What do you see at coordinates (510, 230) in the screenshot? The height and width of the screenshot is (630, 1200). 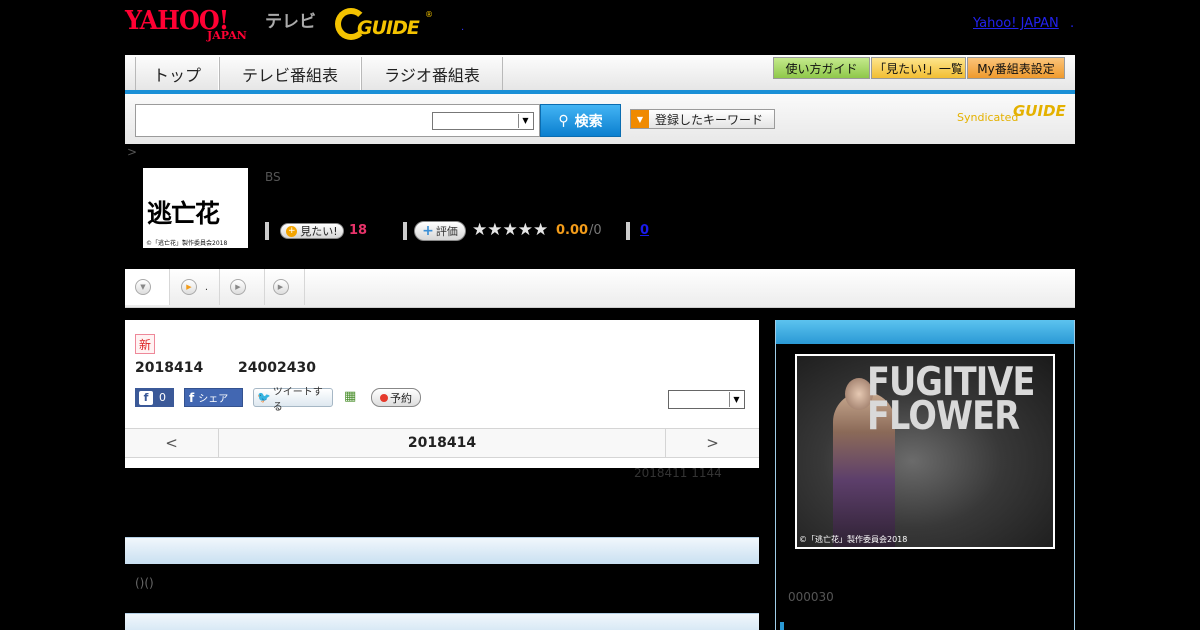 I see `star-rating: ★★★★★` at bounding box center [510, 230].